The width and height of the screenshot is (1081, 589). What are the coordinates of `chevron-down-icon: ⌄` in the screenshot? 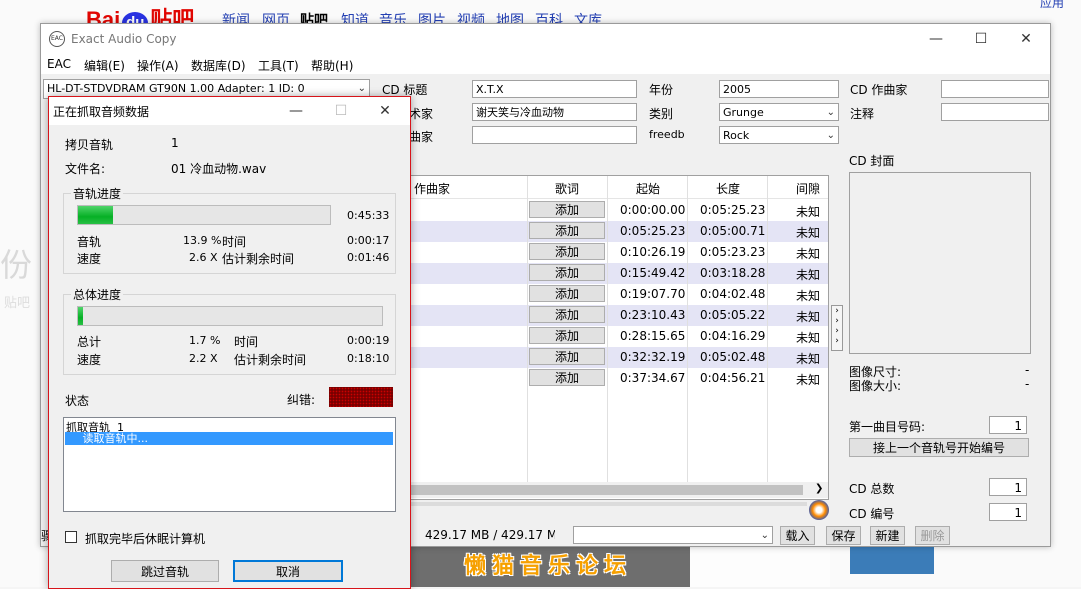 It's located at (830, 135).